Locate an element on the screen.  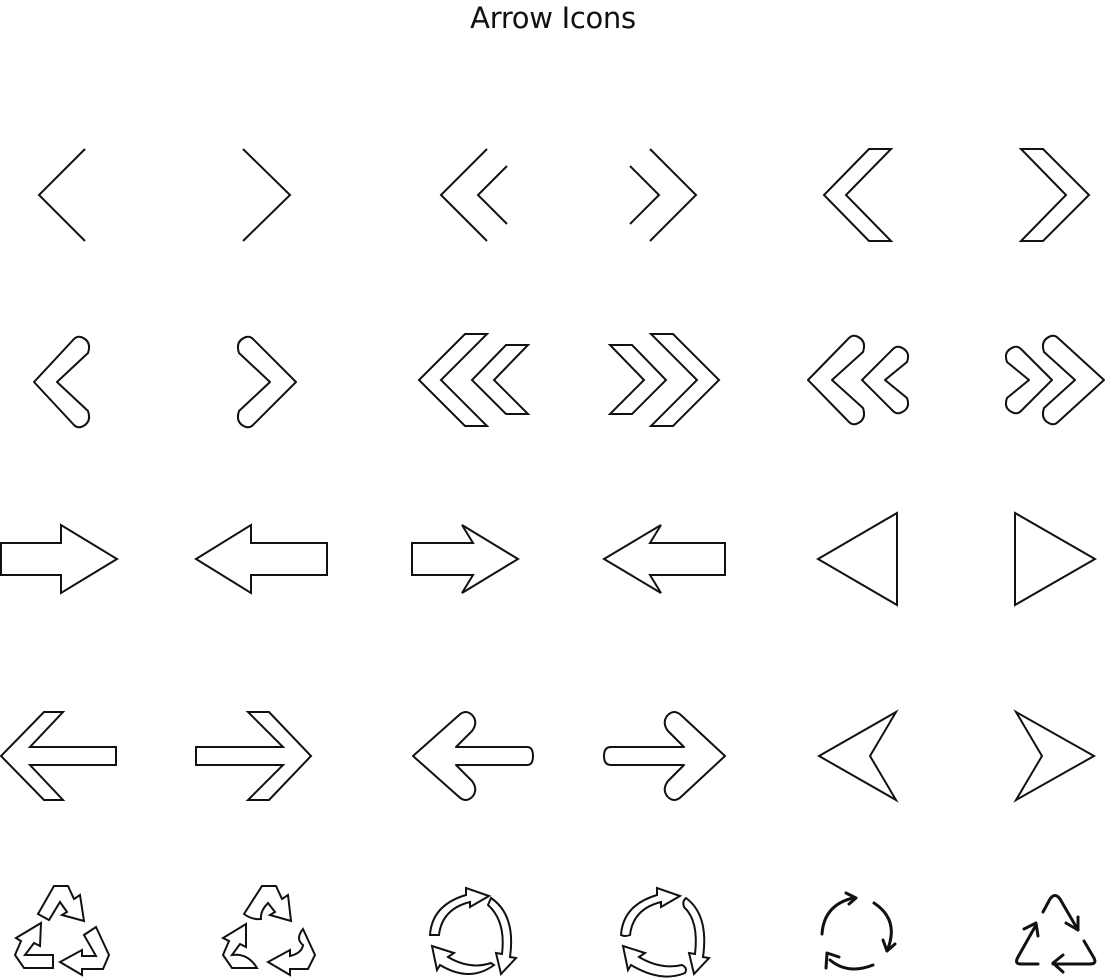
recycle-curved-icon is located at coordinates (268, 931).